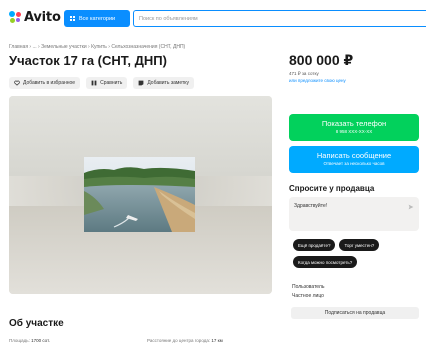 This screenshot has height=344, width=426. What do you see at coordinates (355, 313) in the screenshot?
I see `subscribe-button: Подписаться на продавца` at bounding box center [355, 313].